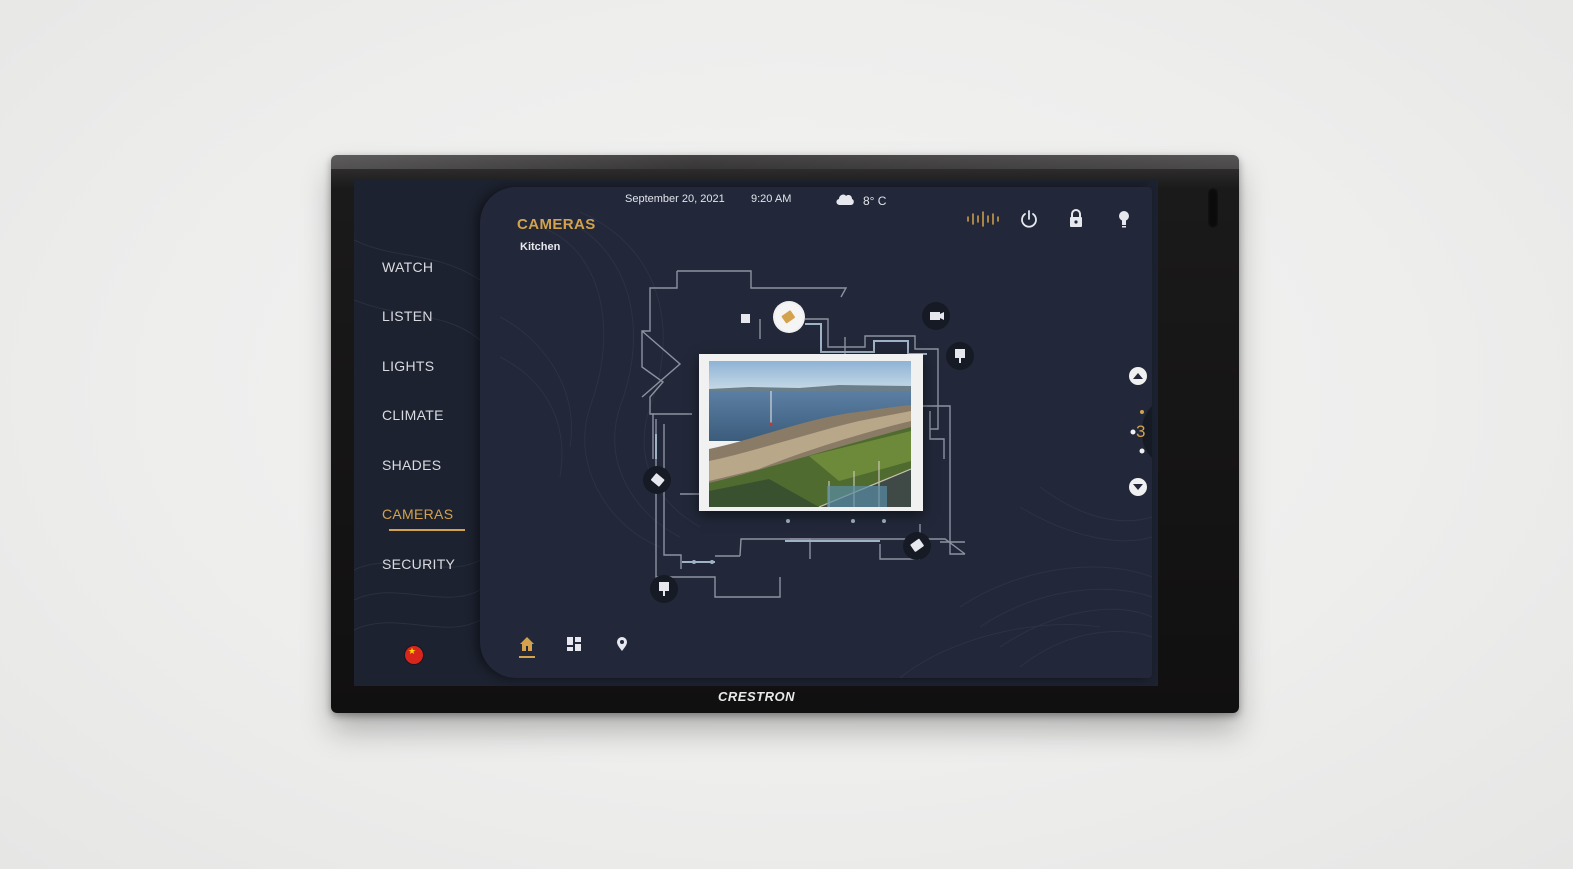 This screenshot has width=1573, height=869. Describe the element at coordinates (411, 465) in the screenshot. I see `nav-item-shades: SHADES` at that location.